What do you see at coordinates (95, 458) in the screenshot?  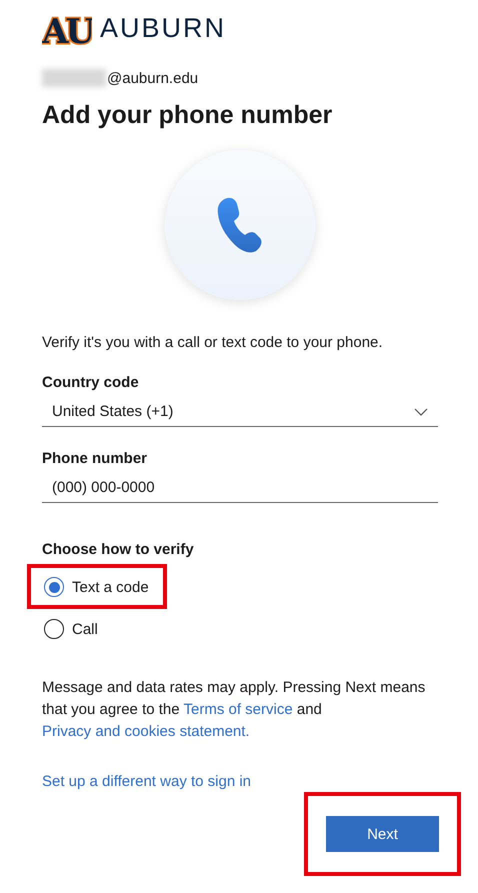 I see `field-label: Phone number` at bounding box center [95, 458].